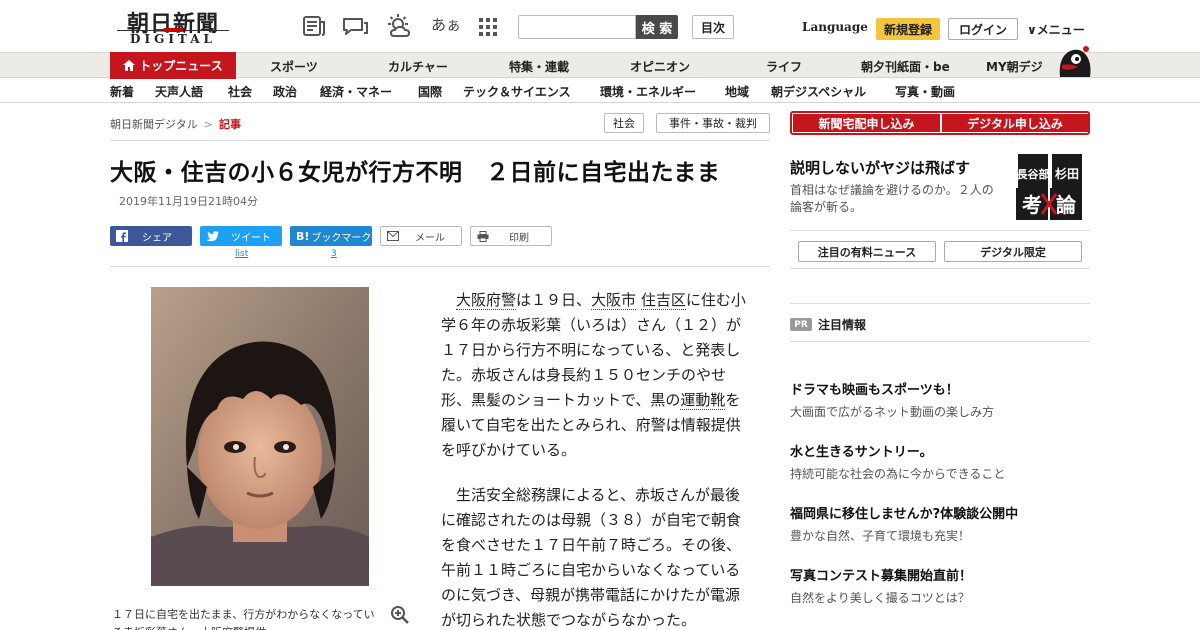  What do you see at coordinates (122, 91) in the screenshot?
I see `sub-nav-latest: 新着` at bounding box center [122, 91].